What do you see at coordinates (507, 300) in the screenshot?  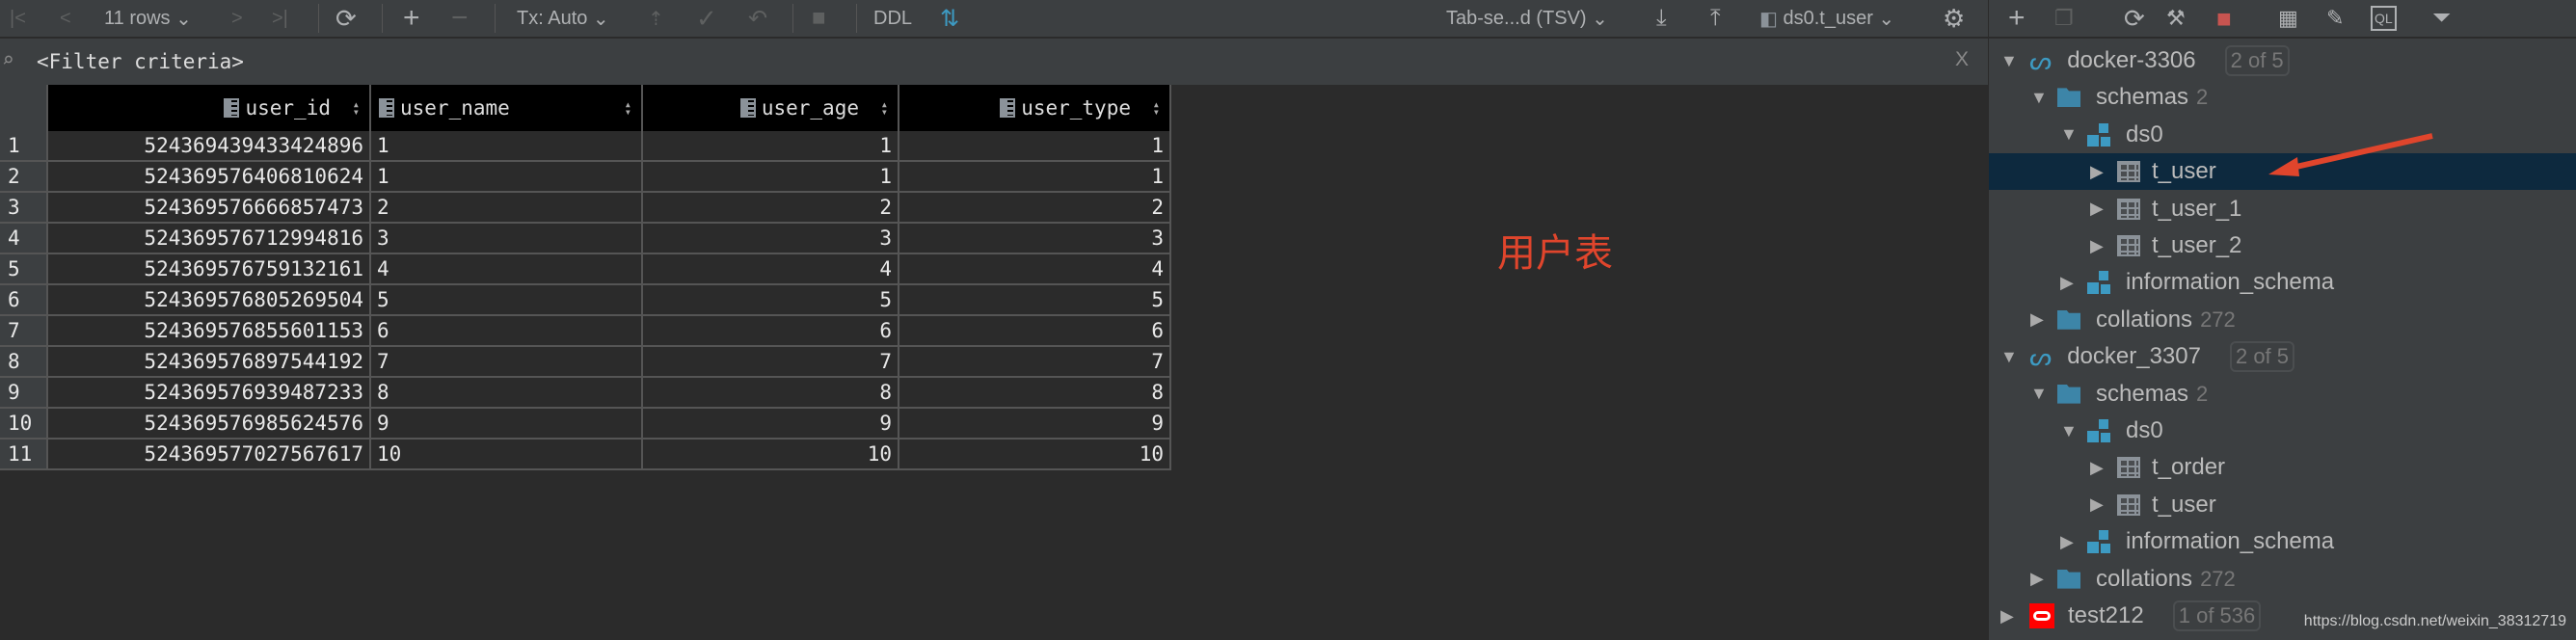 I see `cell-user-name: 5` at bounding box center [507, 300].